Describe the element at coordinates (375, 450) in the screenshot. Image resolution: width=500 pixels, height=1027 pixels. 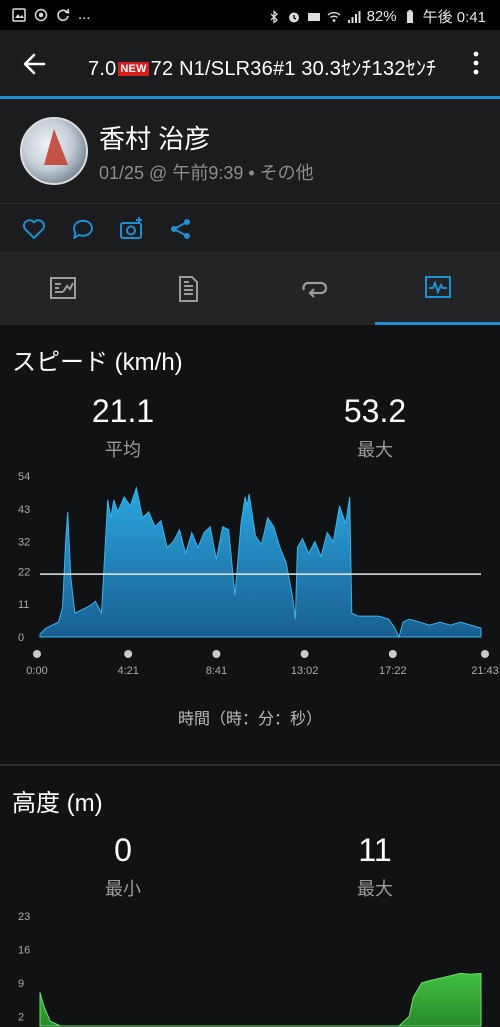
I see `speed-max-label: 最大` at that location.